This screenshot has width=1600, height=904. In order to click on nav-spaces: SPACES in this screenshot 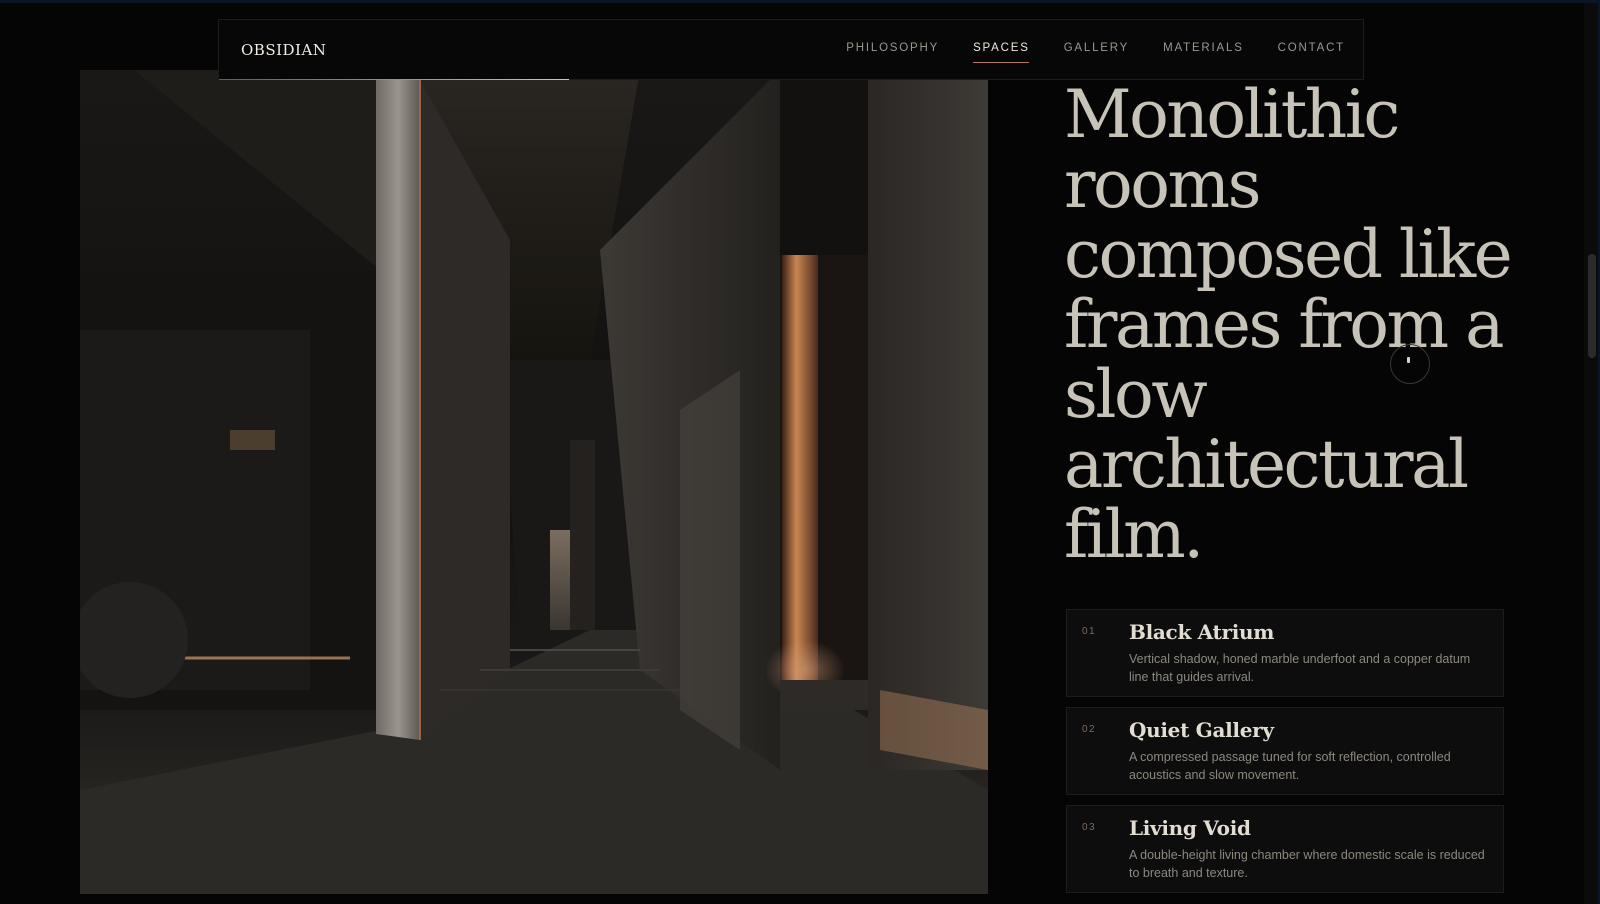, I will do `click(1001, 52)`.